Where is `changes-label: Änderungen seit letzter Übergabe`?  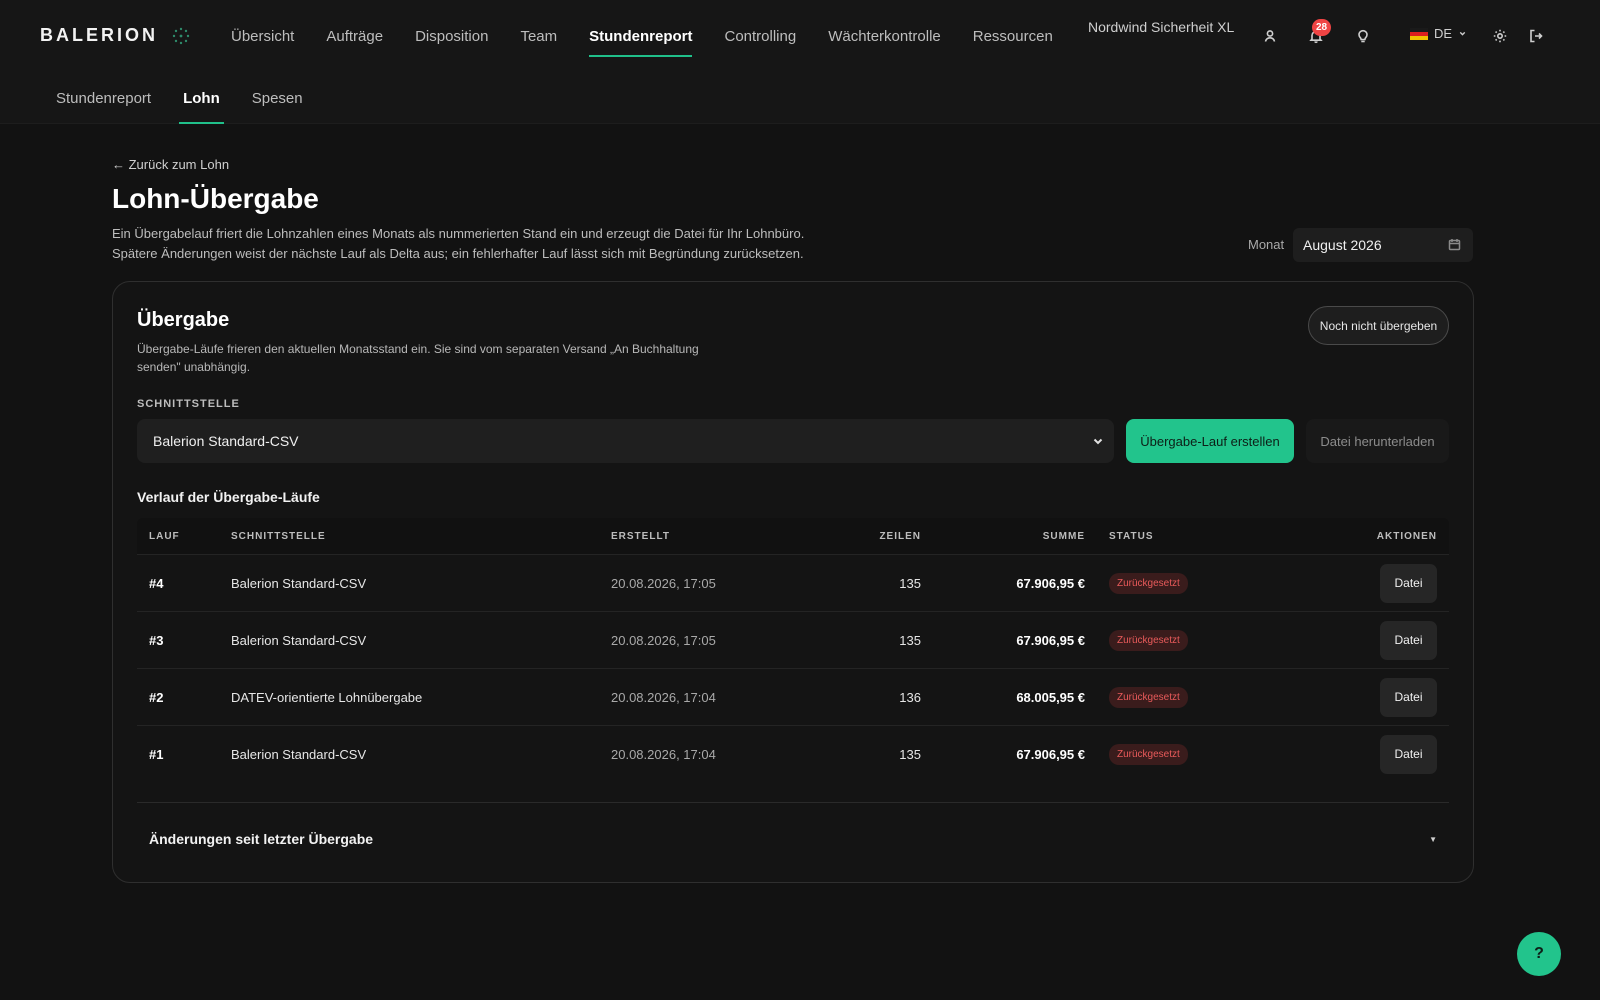 changes-label: Änderungen seit letzter Übergabe is located at coordinates (261, 839).